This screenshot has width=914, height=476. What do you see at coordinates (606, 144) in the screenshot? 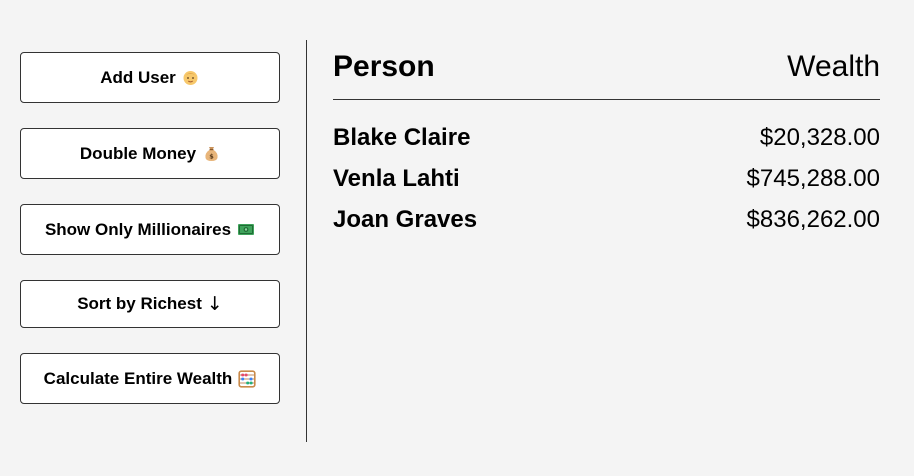
I see `table-row: Blake Claire $20,328.00` at bounding box center [606, 144].